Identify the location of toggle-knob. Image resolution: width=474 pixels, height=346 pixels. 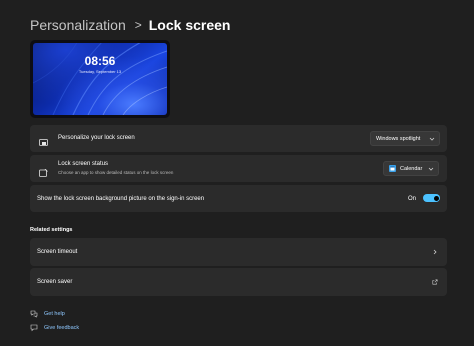
(436, 198).